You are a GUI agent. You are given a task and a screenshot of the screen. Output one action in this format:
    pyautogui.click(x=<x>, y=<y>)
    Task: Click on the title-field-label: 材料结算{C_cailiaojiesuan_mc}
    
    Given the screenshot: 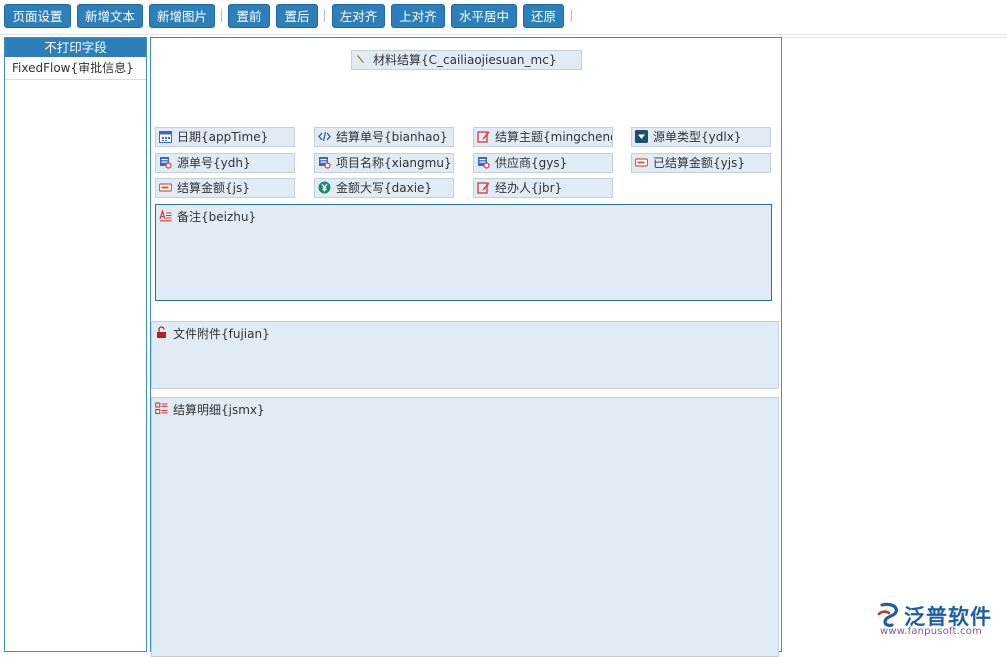 What is the action you would take?
    pyautogui.click(x=464, y=60)
    